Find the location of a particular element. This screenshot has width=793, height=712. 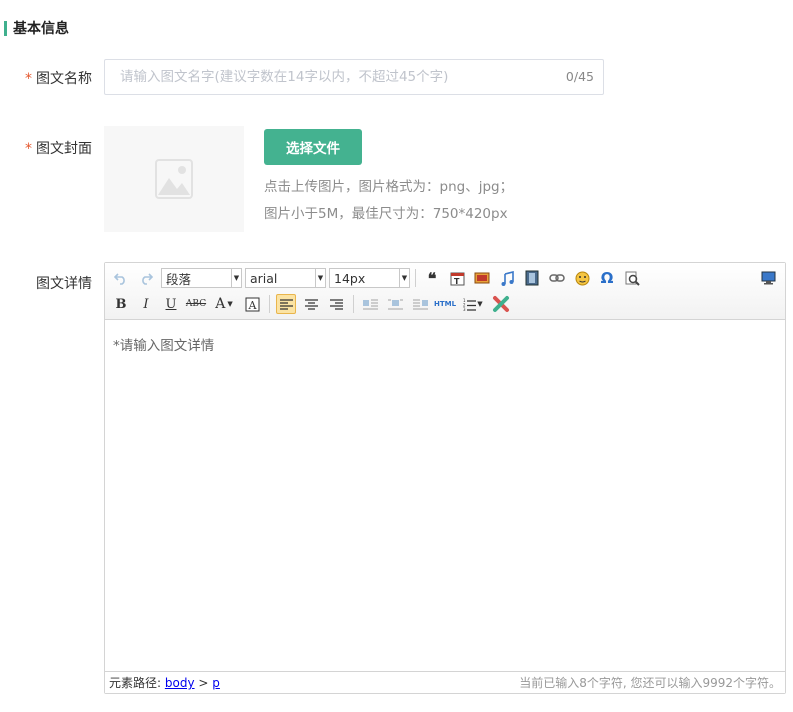

background-color-icon: A is located at coordinates (252, 304).